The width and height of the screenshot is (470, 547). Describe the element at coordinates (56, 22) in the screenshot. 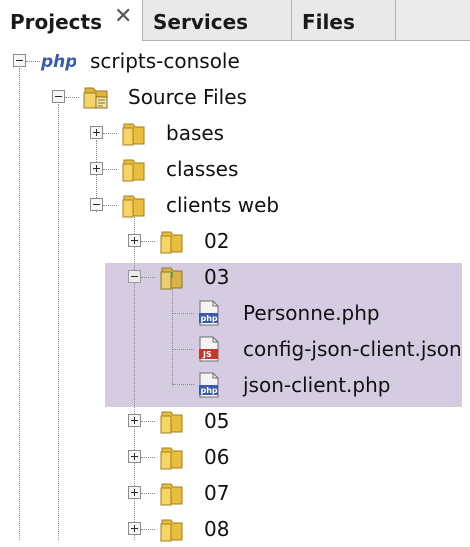

I see `tab-projects-label: Projects` at that location.